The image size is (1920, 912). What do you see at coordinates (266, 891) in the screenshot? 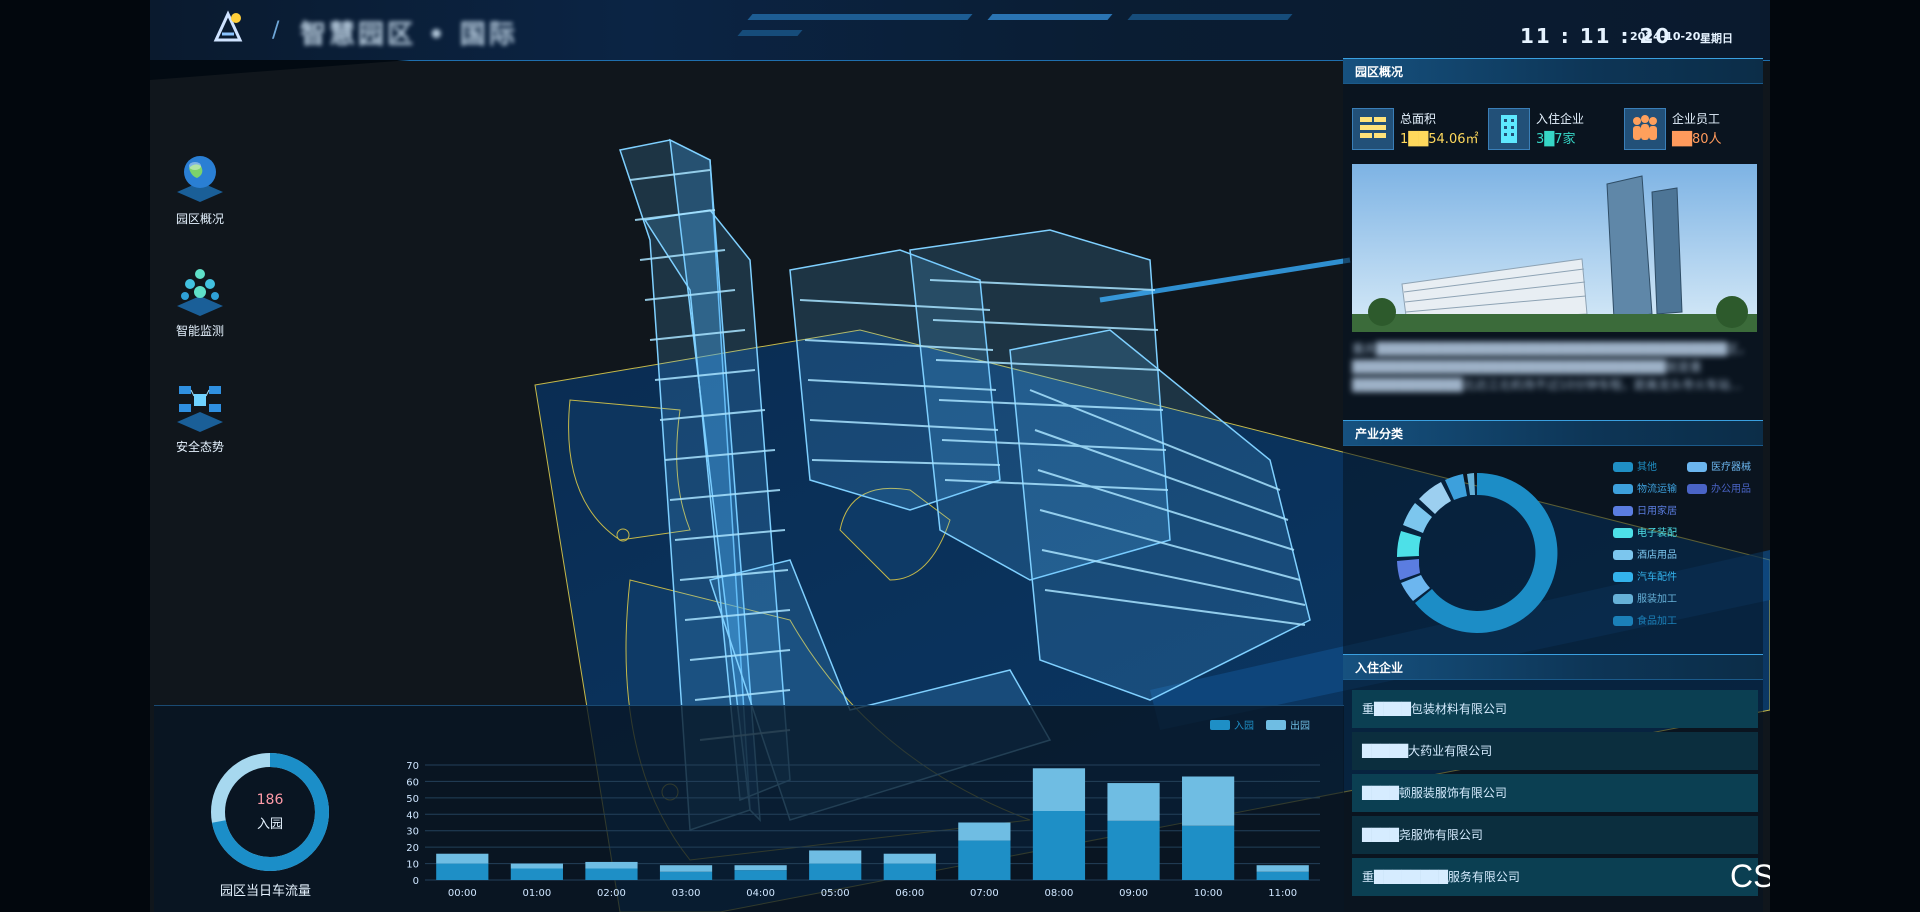
I see `traffic-caption: 园区当日车流量` at bounding box center [266, 891].